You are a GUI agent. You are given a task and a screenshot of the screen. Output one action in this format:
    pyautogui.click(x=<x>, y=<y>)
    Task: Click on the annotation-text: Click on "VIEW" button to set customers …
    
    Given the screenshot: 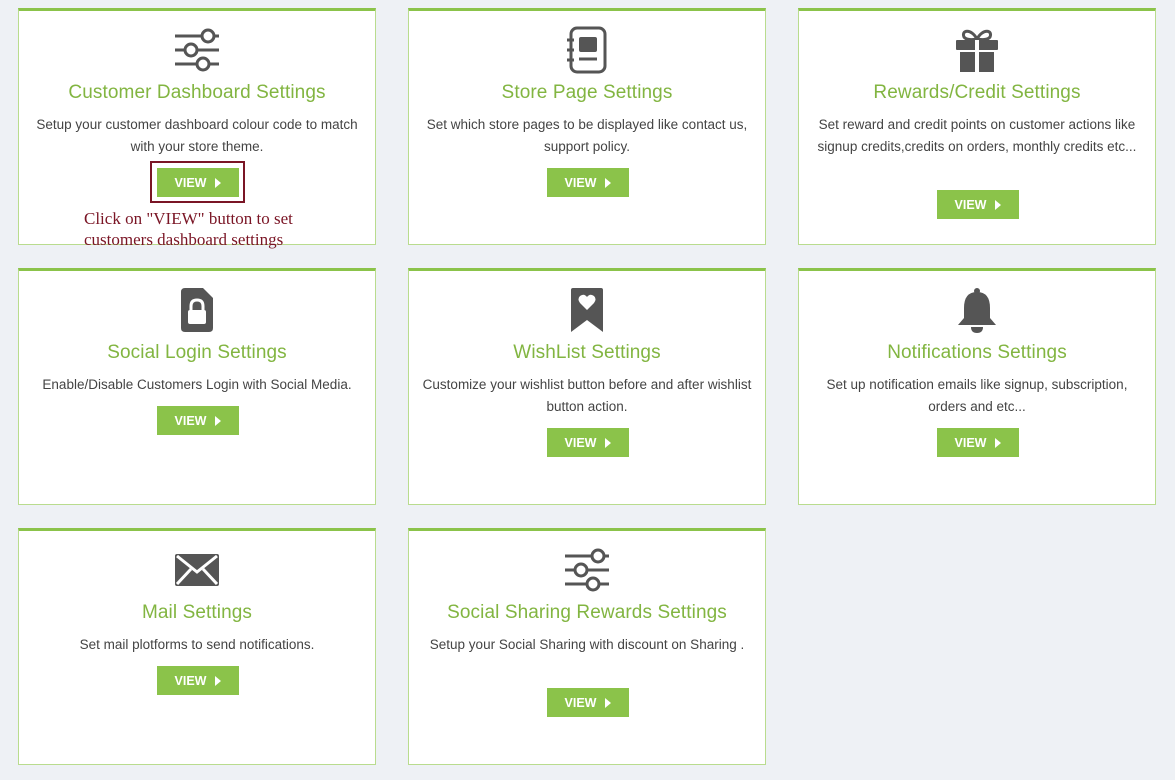 What is the action you would take?
    pyautogui.click(x=188, y=229)
    